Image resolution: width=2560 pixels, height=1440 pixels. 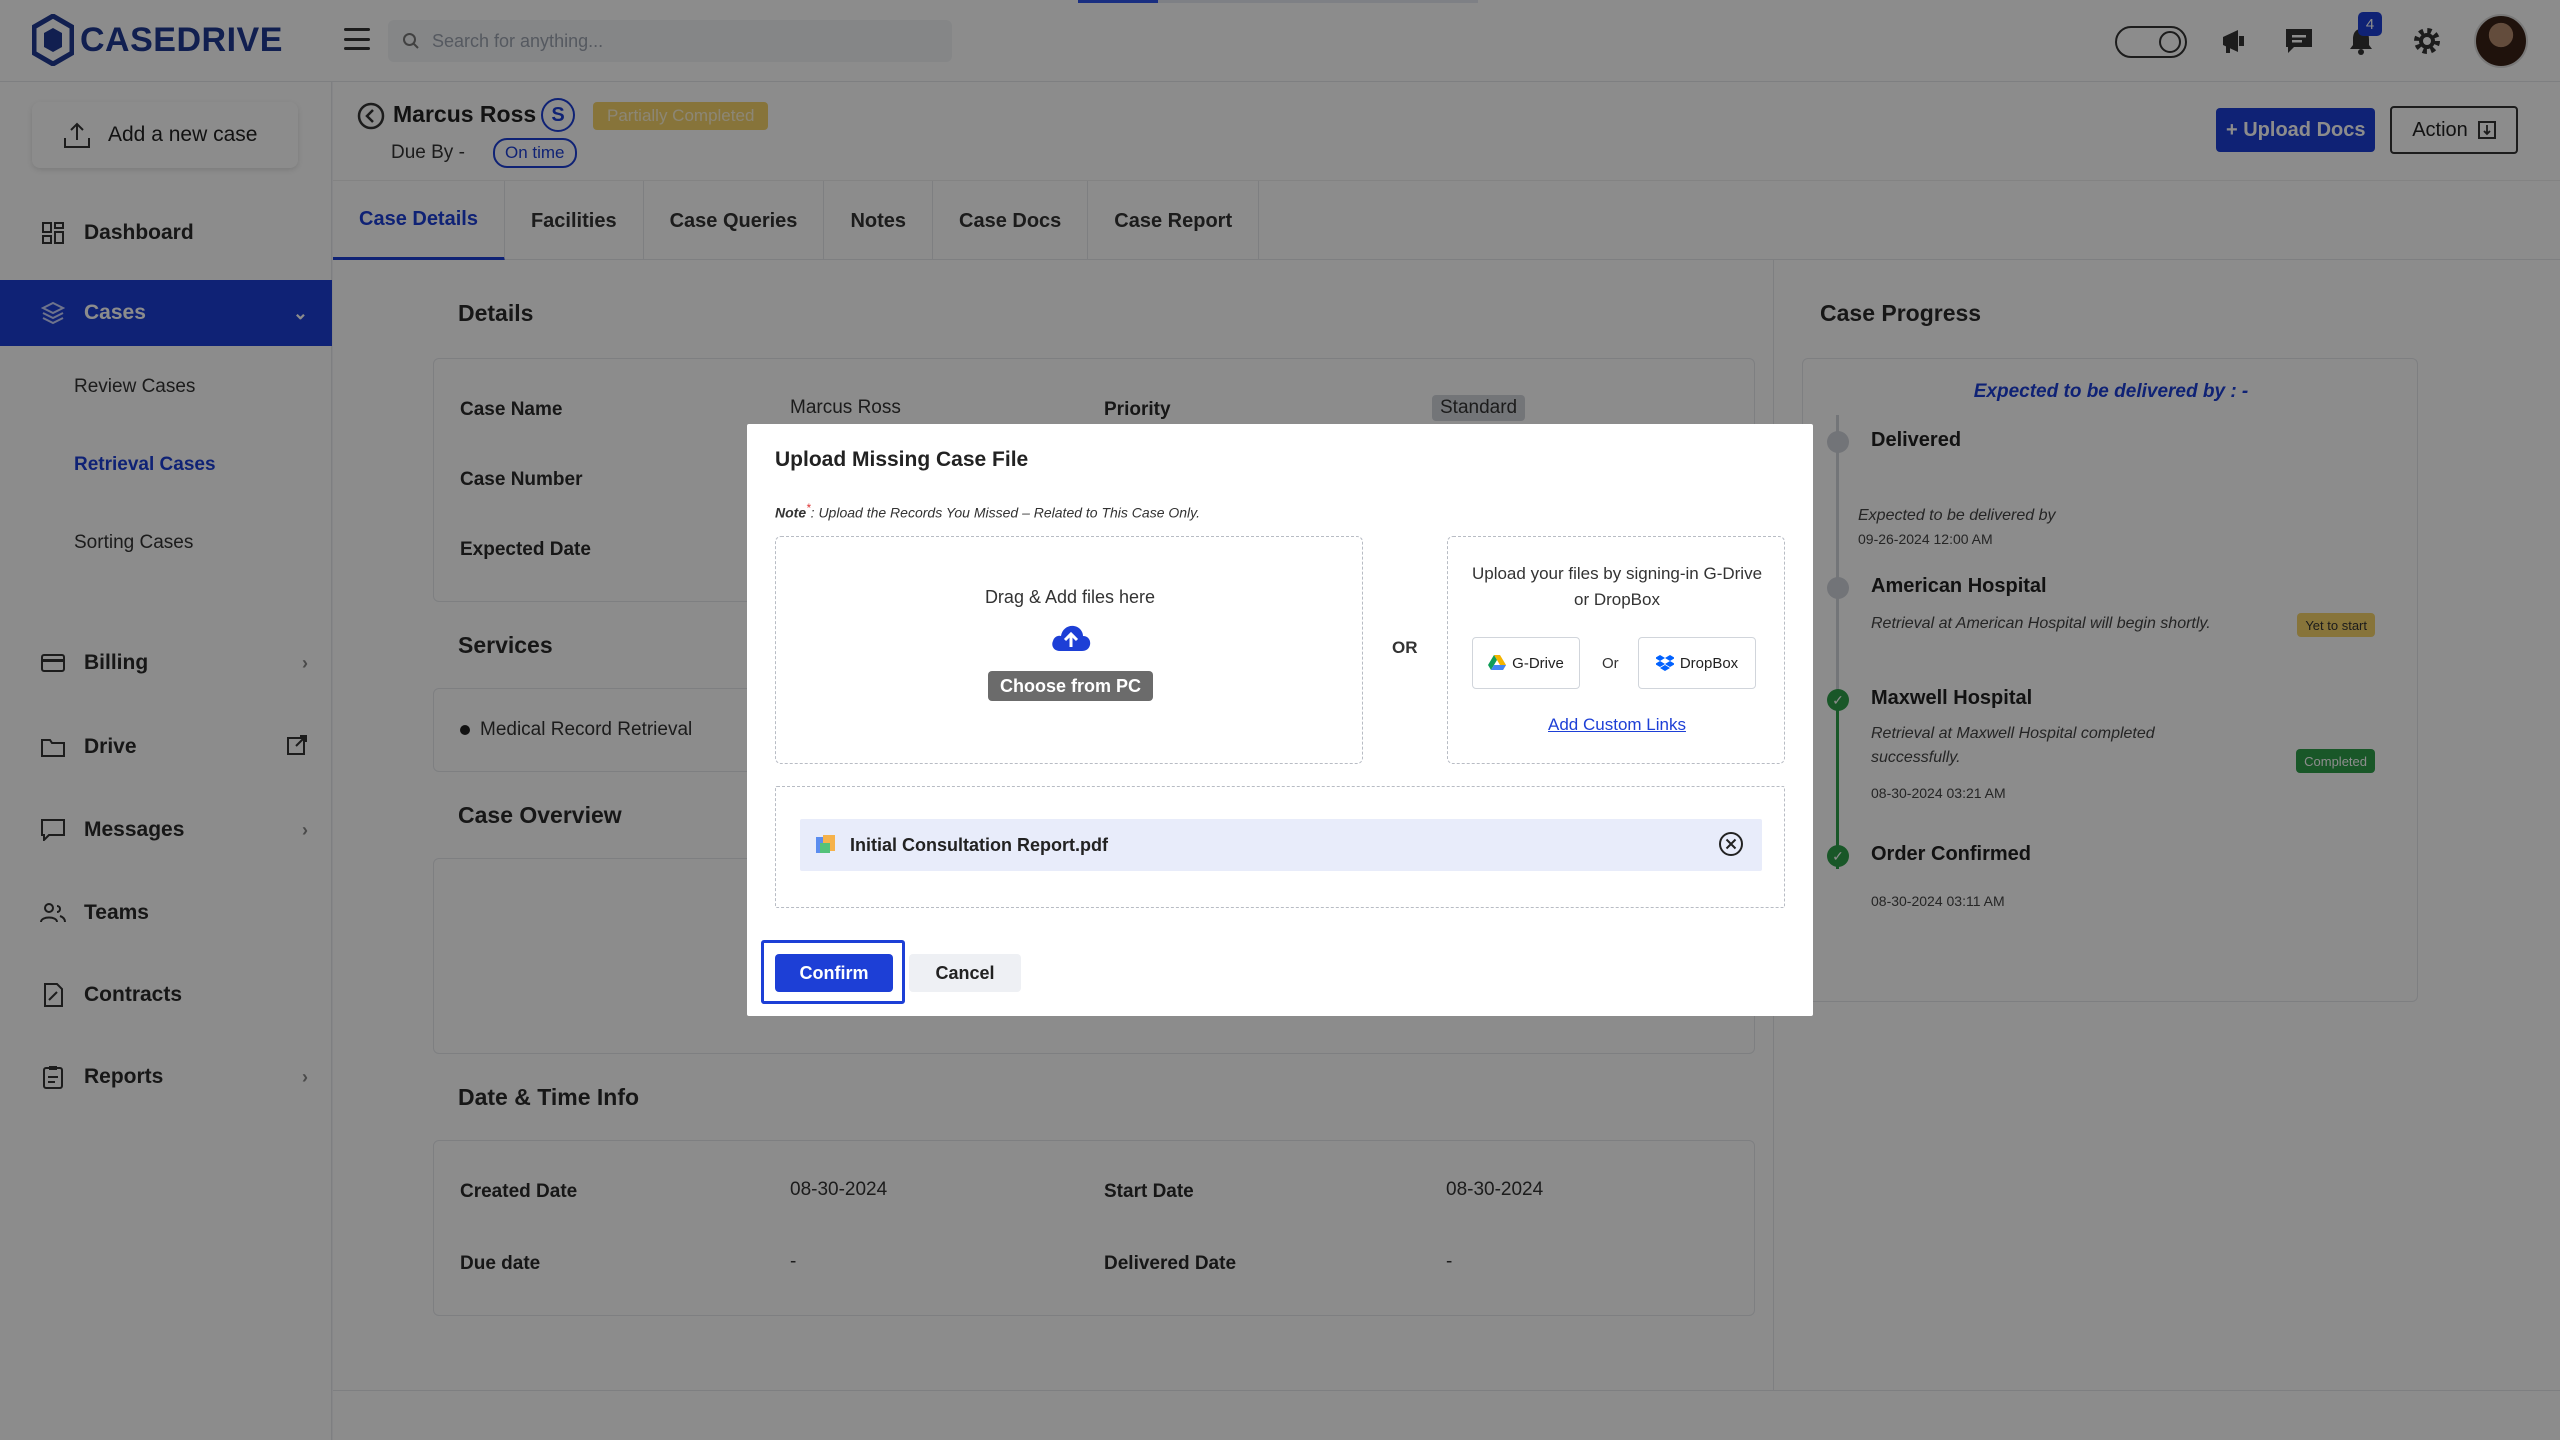 What do you see at coordinates (1071, 686) in the screenshot?
I see `choose-from-pc-button: Choose from PC` at bounding box center [1071, 686].